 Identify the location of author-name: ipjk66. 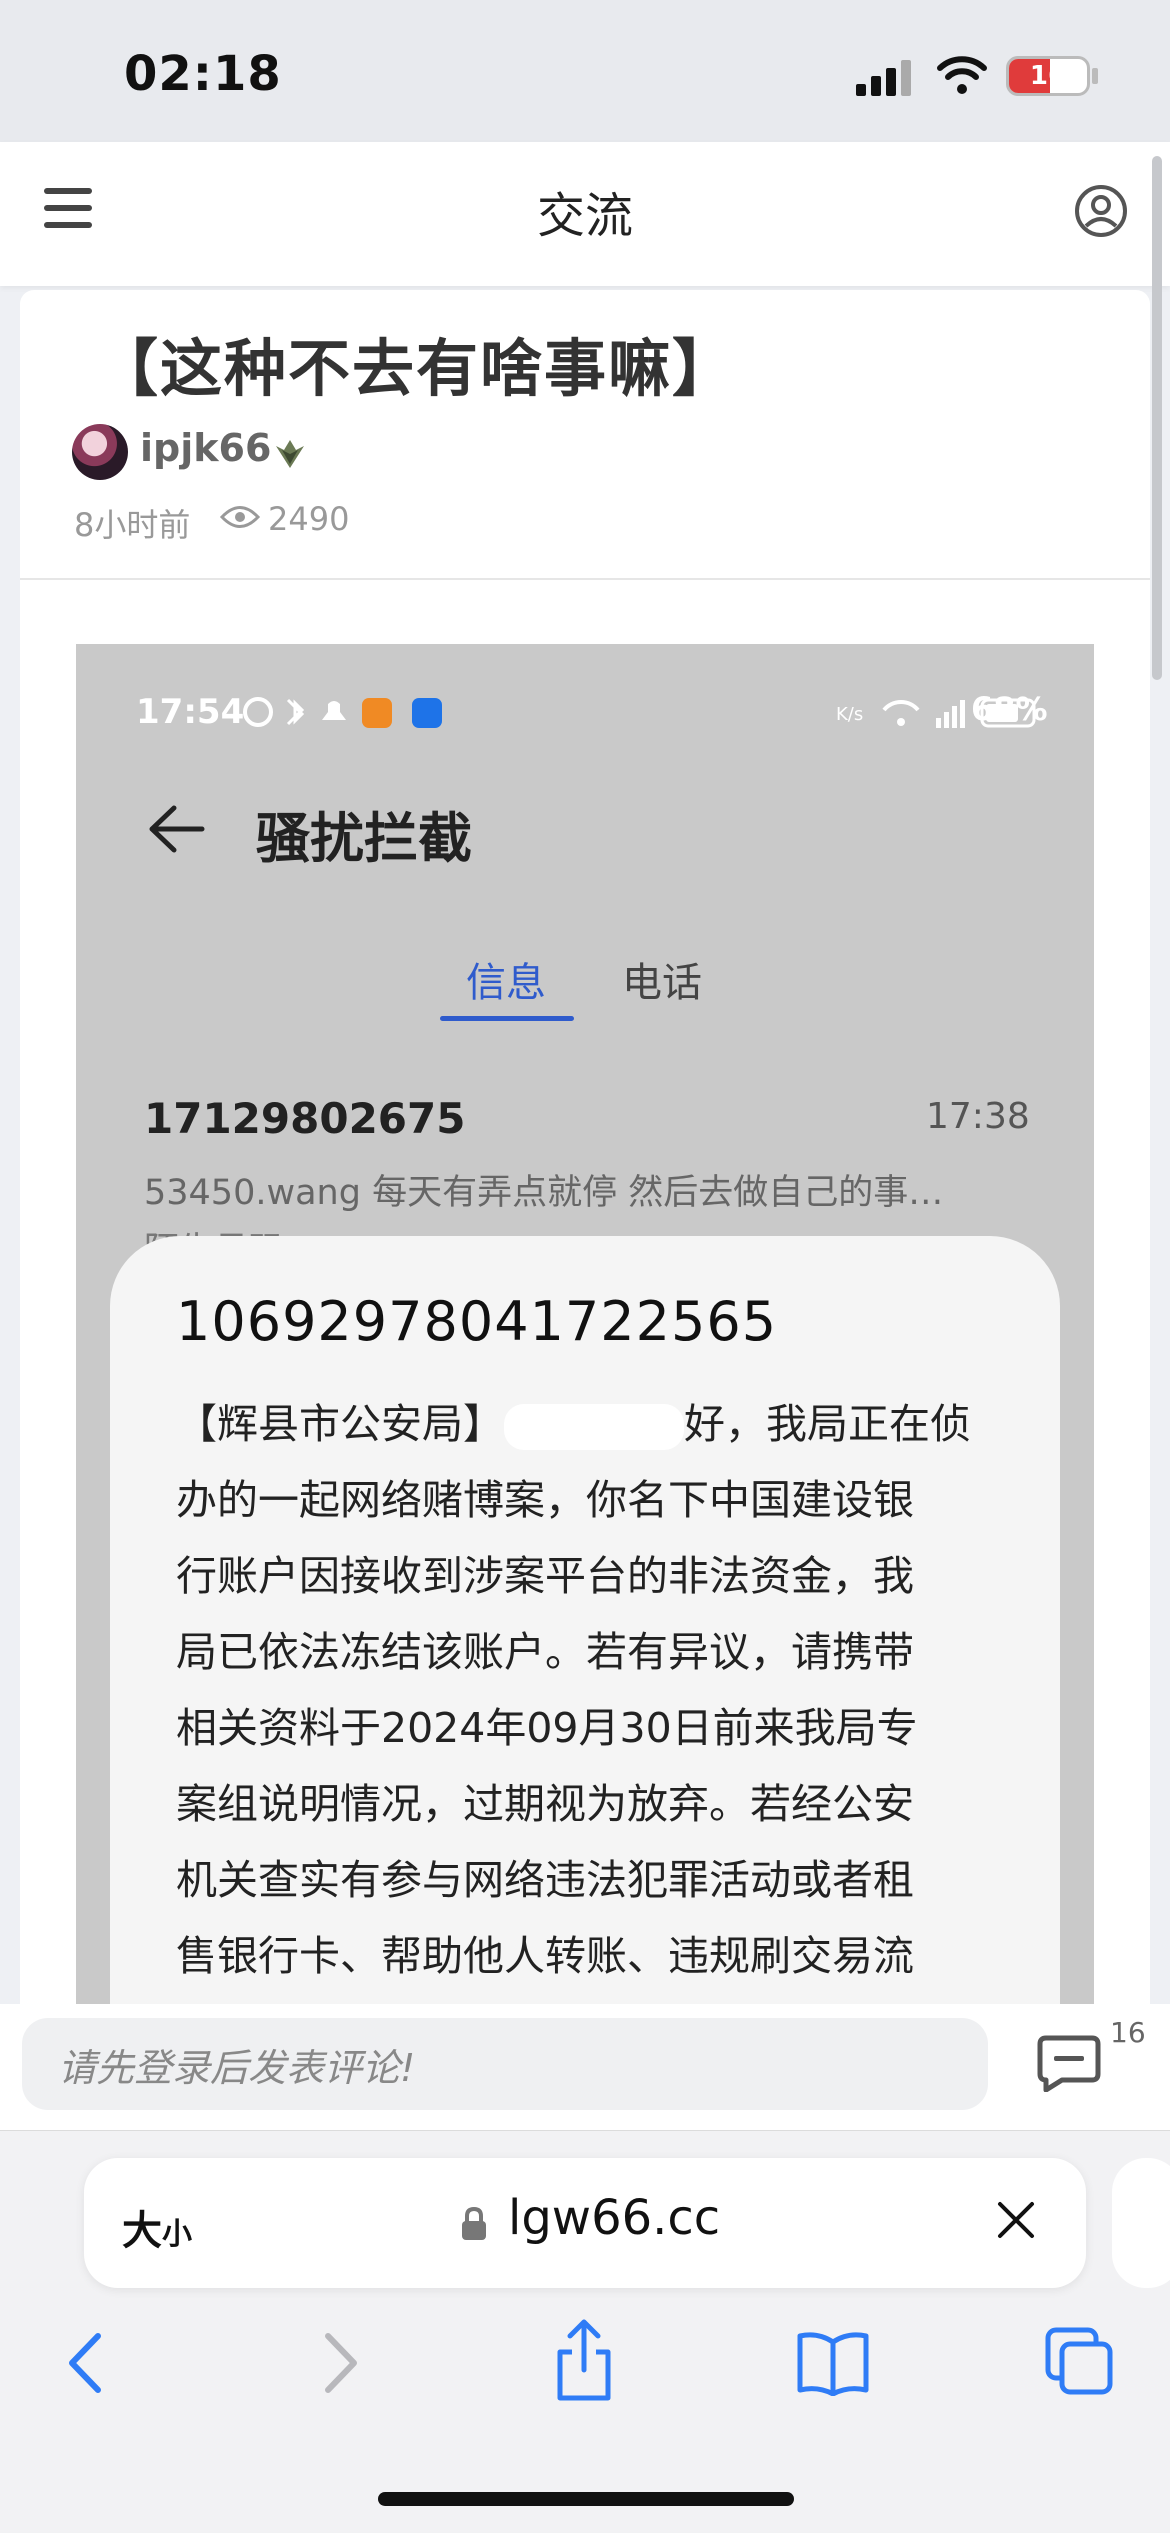
(205, 448).